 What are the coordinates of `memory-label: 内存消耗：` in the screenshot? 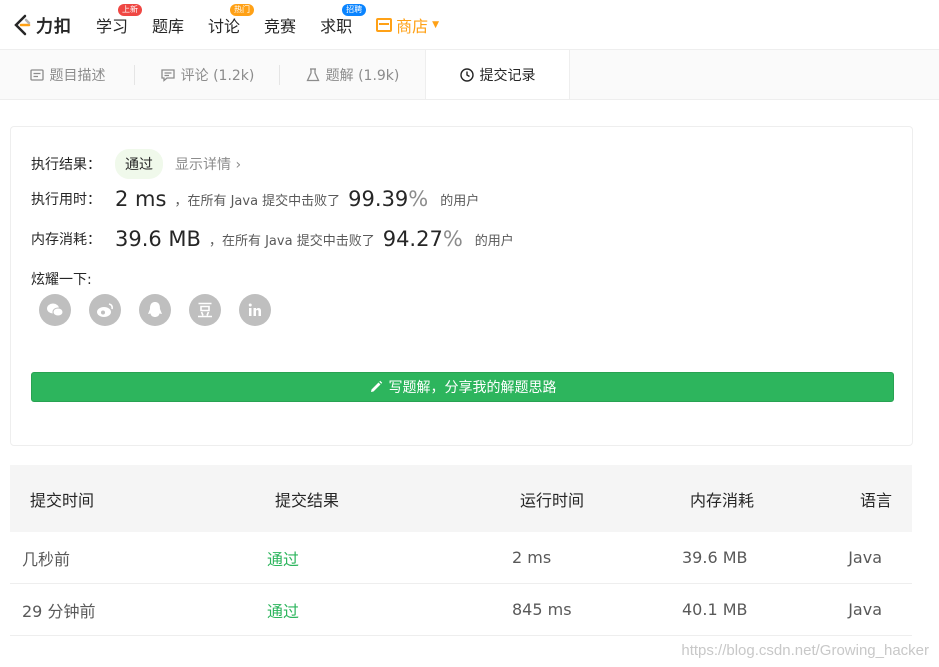 It's located at (66, 240).